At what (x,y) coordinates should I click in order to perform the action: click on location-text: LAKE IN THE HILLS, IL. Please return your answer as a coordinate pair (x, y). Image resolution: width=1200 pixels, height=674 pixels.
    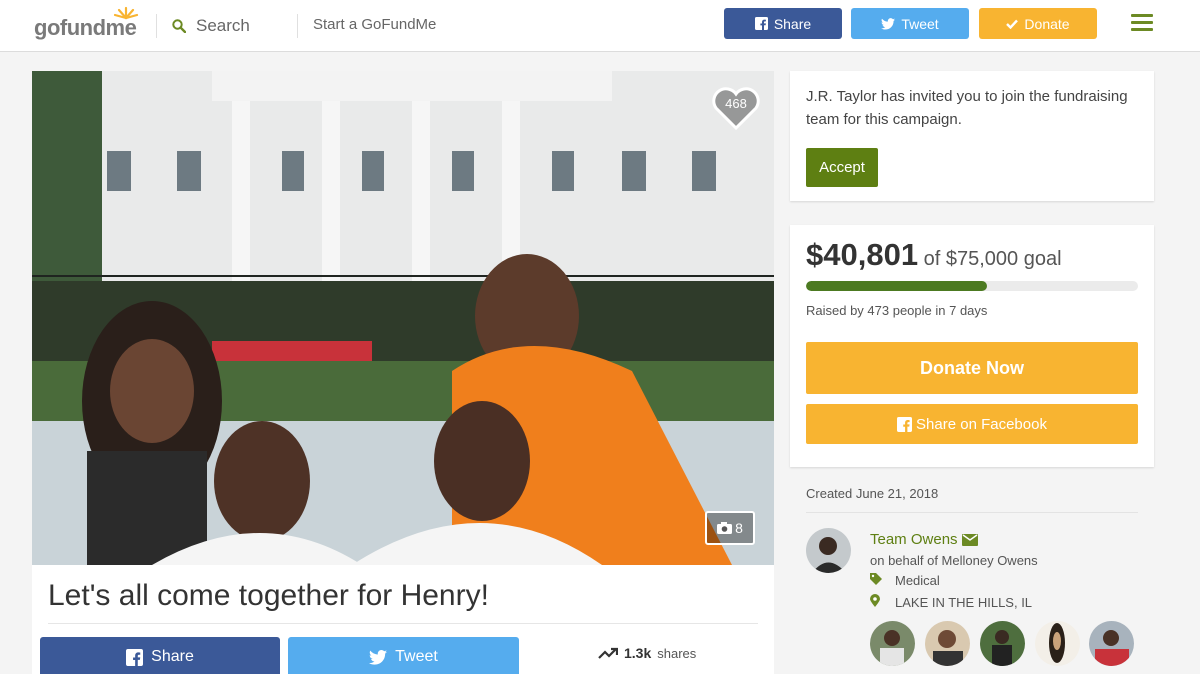
    Looking at the image, I should click on (964, 602).